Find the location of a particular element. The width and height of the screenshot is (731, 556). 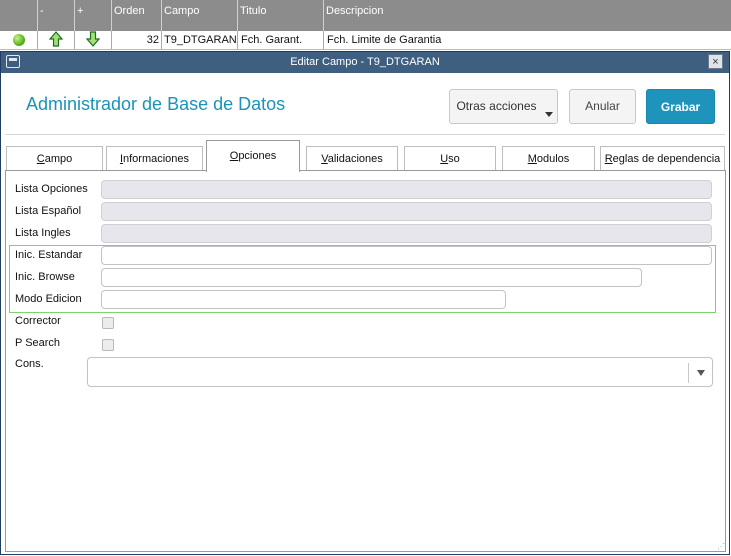

combo-separator is located at coordinates (688, 373).